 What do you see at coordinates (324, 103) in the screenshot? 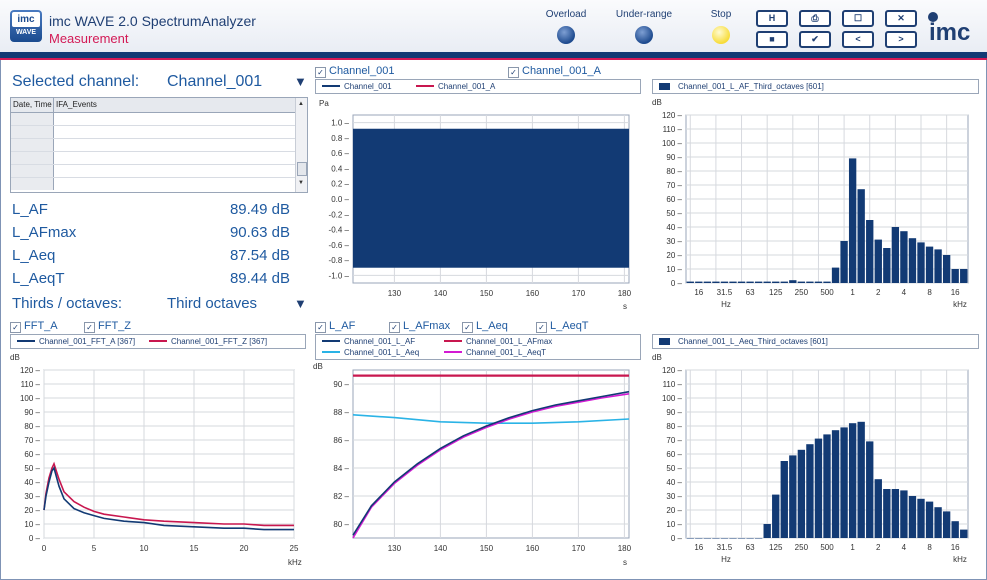
I see `y-axis-unit: Pa` at bounding box center [324, 103].